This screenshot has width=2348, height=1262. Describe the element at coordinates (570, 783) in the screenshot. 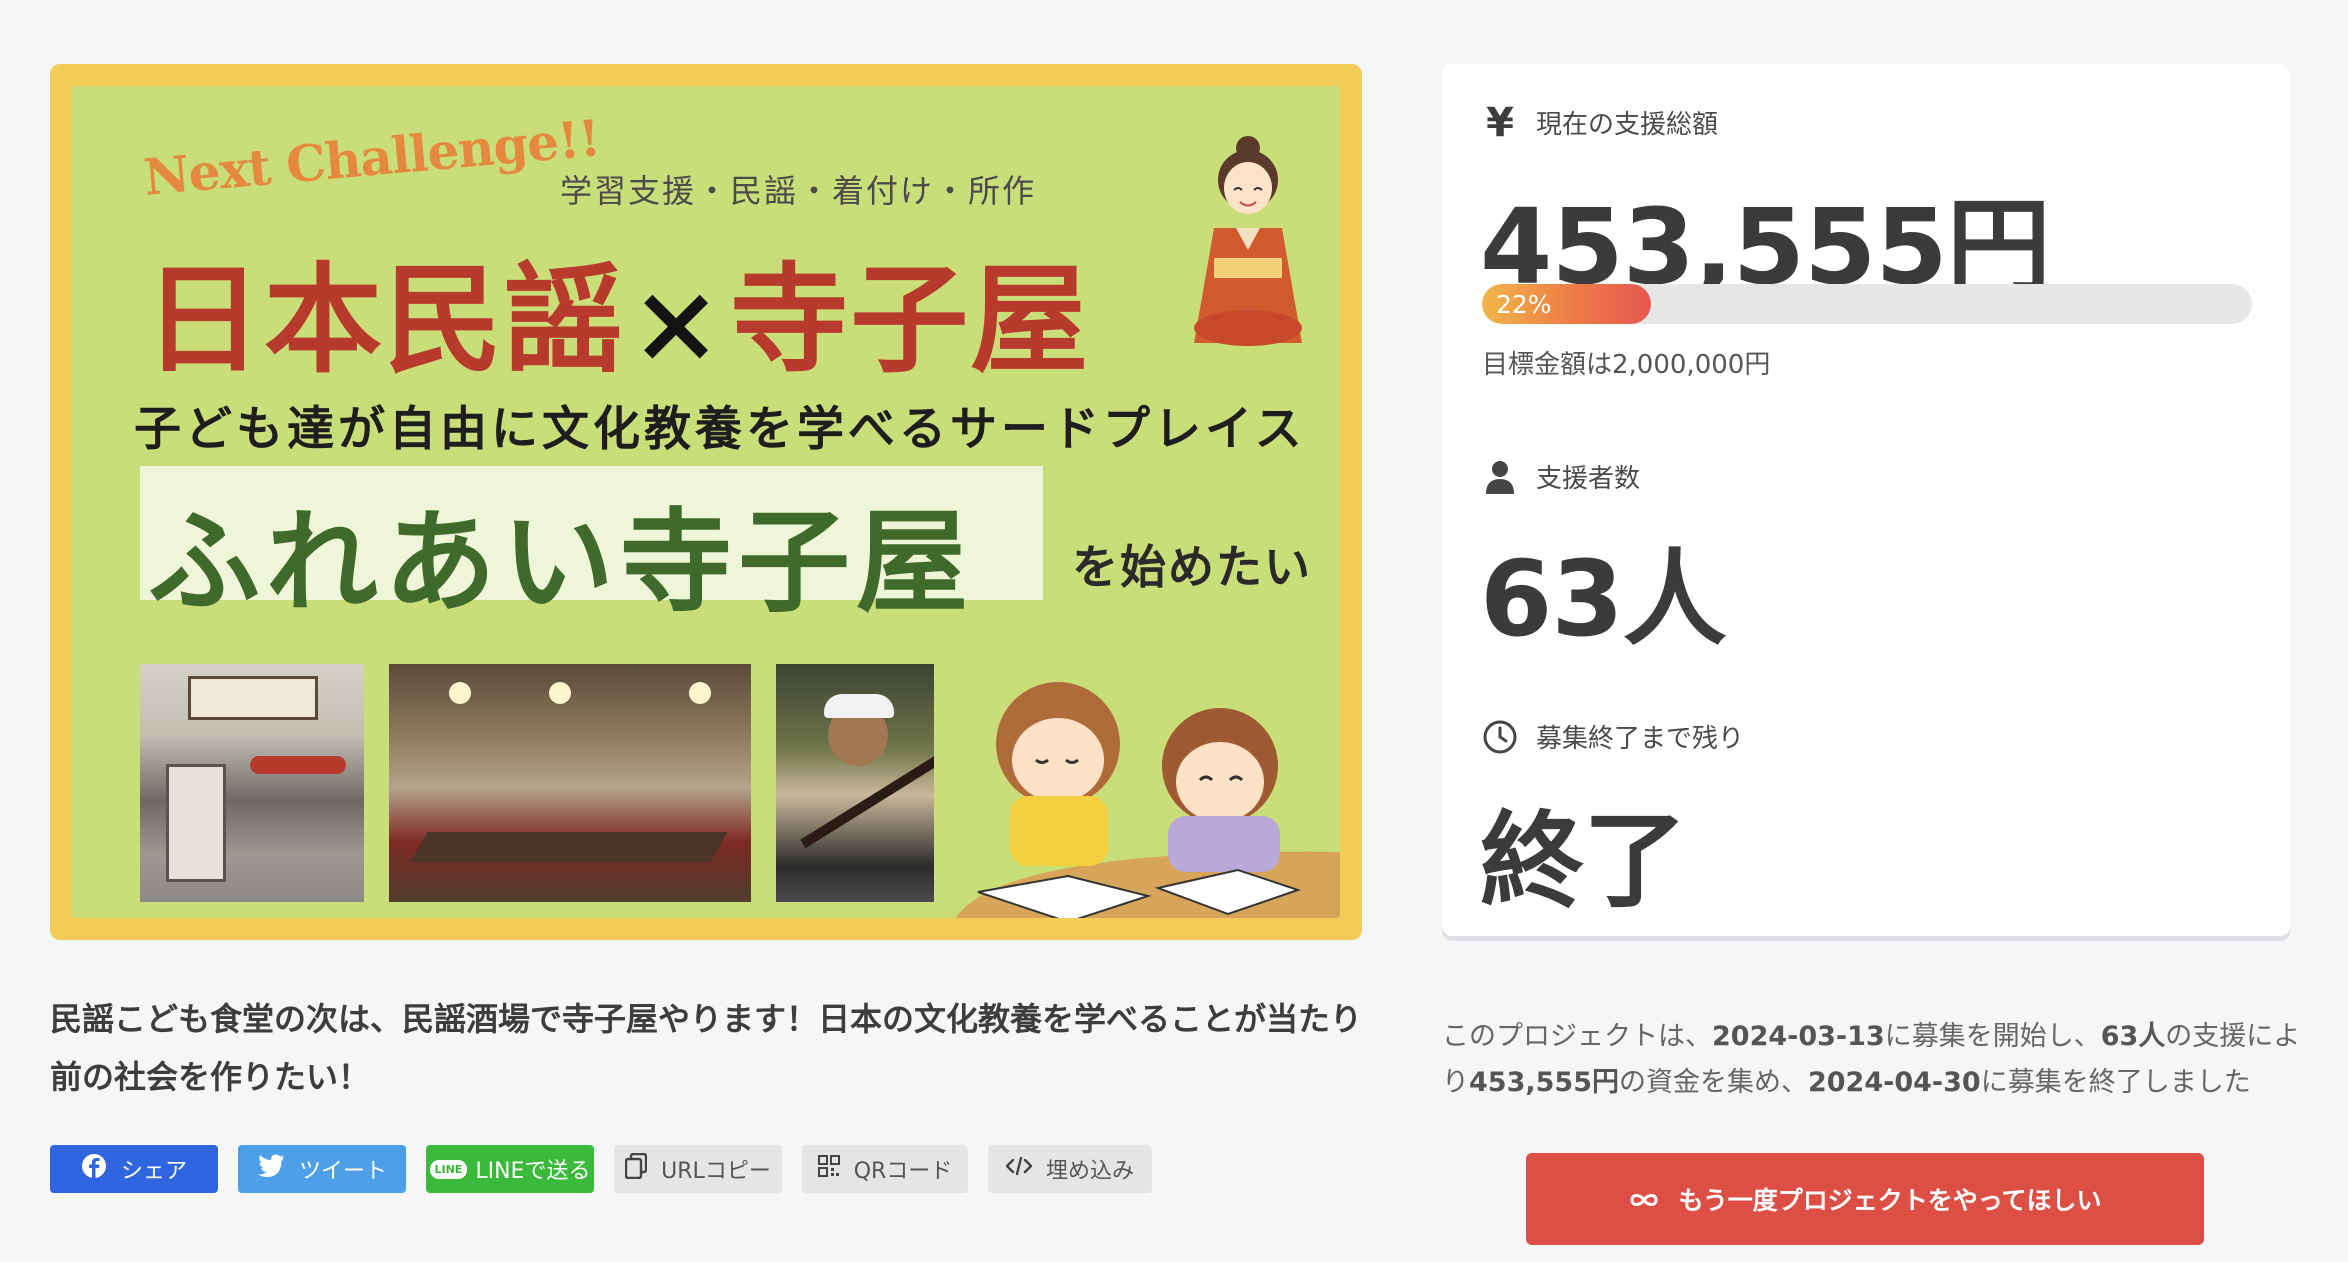

I see `photo-shop-interior` at that location.